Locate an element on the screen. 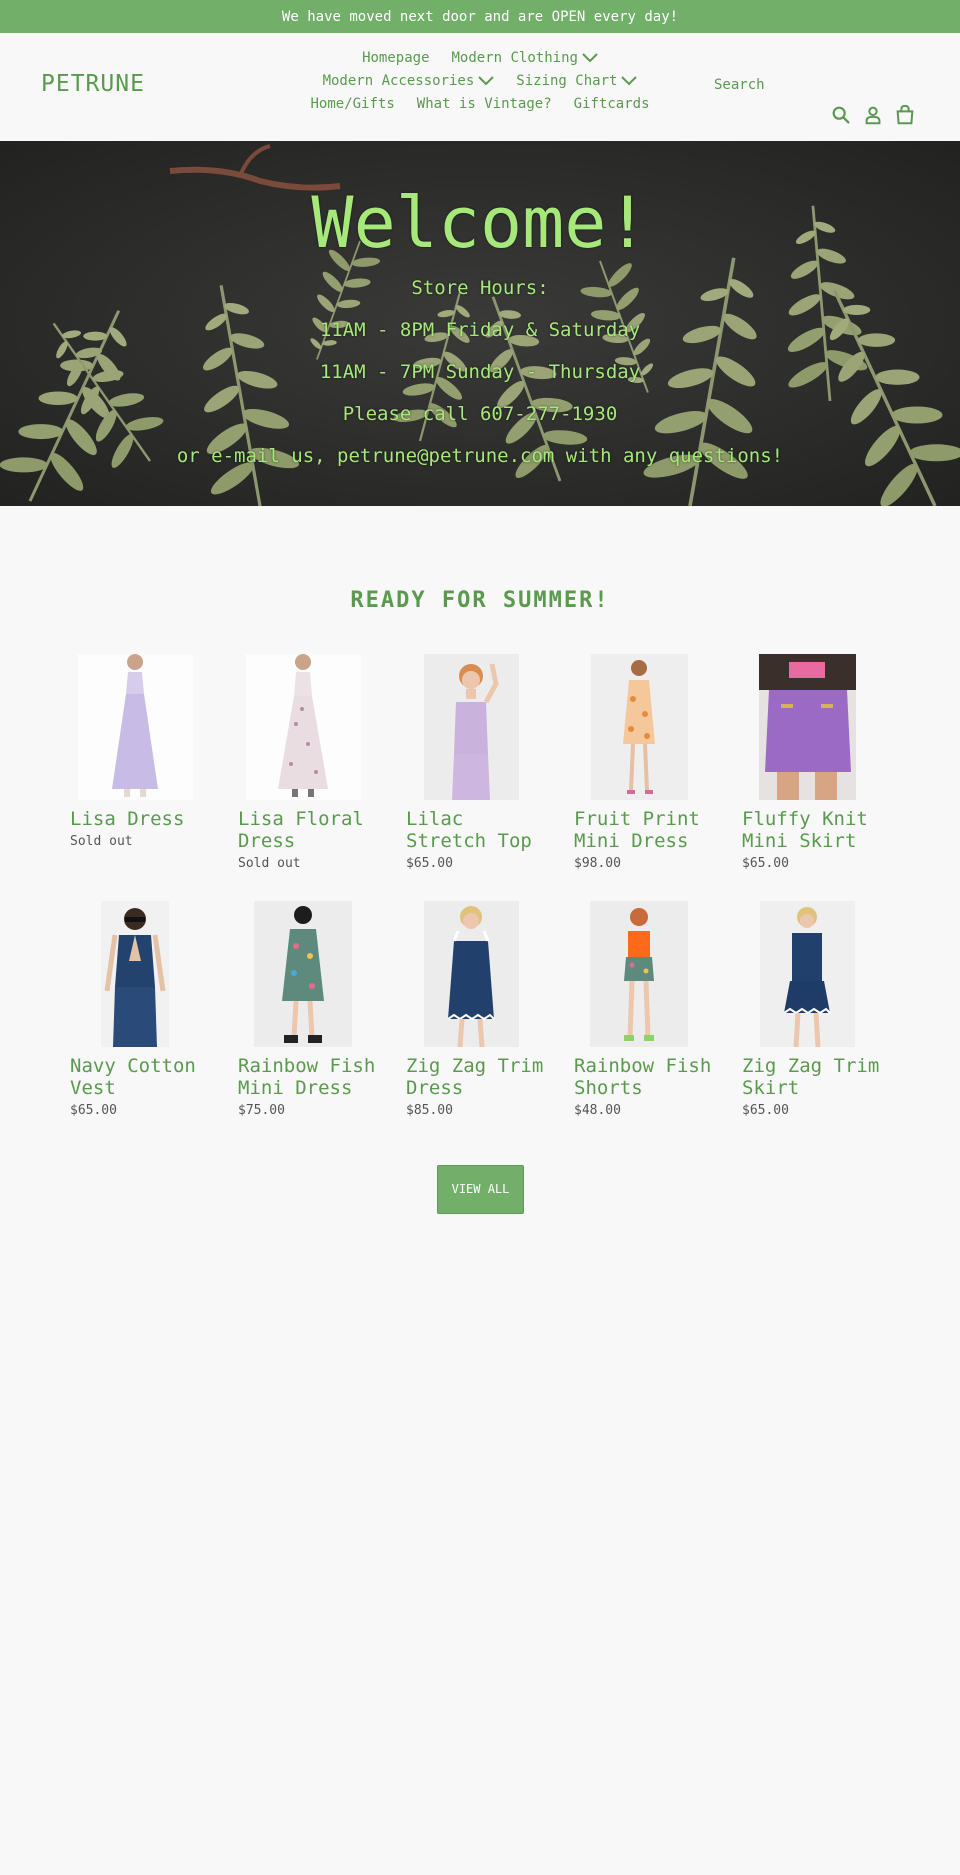 The width and height of the screenshot is (960, 1875). collection-title: READY FOR SUMMER! is located at coordinates (480, 600).